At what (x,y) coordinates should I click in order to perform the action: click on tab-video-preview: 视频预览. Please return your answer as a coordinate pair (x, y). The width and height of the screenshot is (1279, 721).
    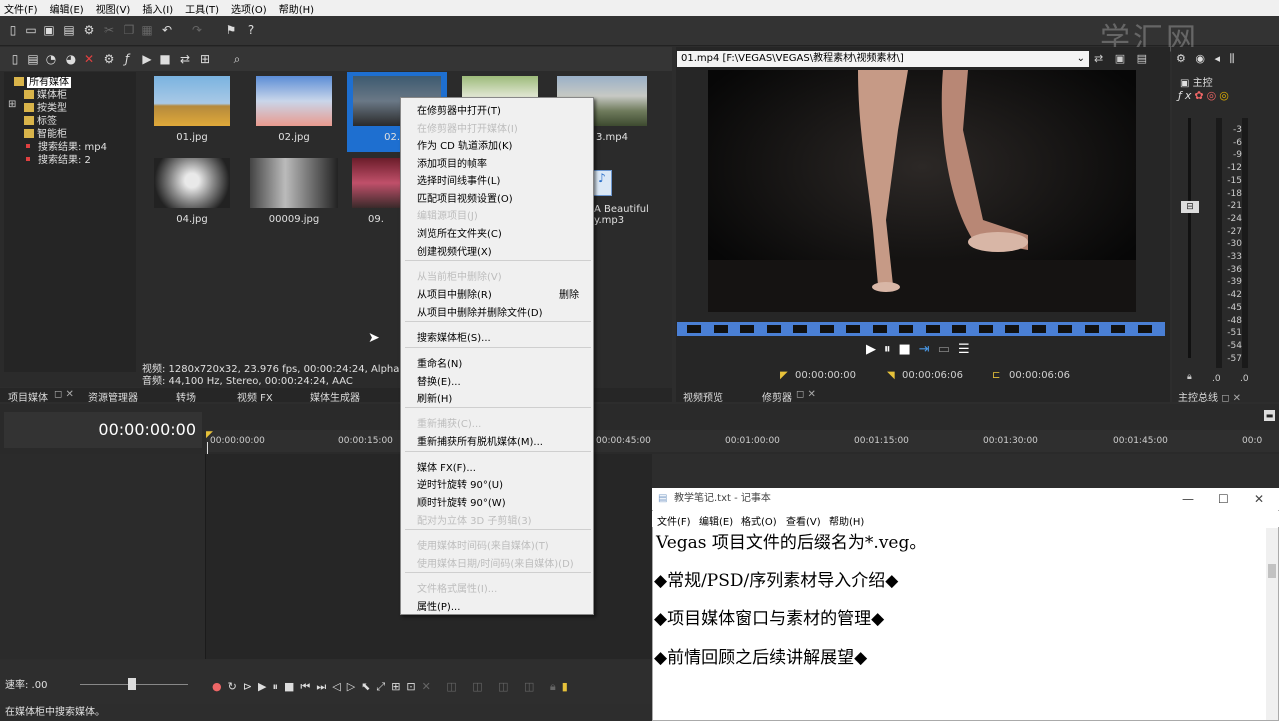
    Looking at the image, I should click on (703, 396).